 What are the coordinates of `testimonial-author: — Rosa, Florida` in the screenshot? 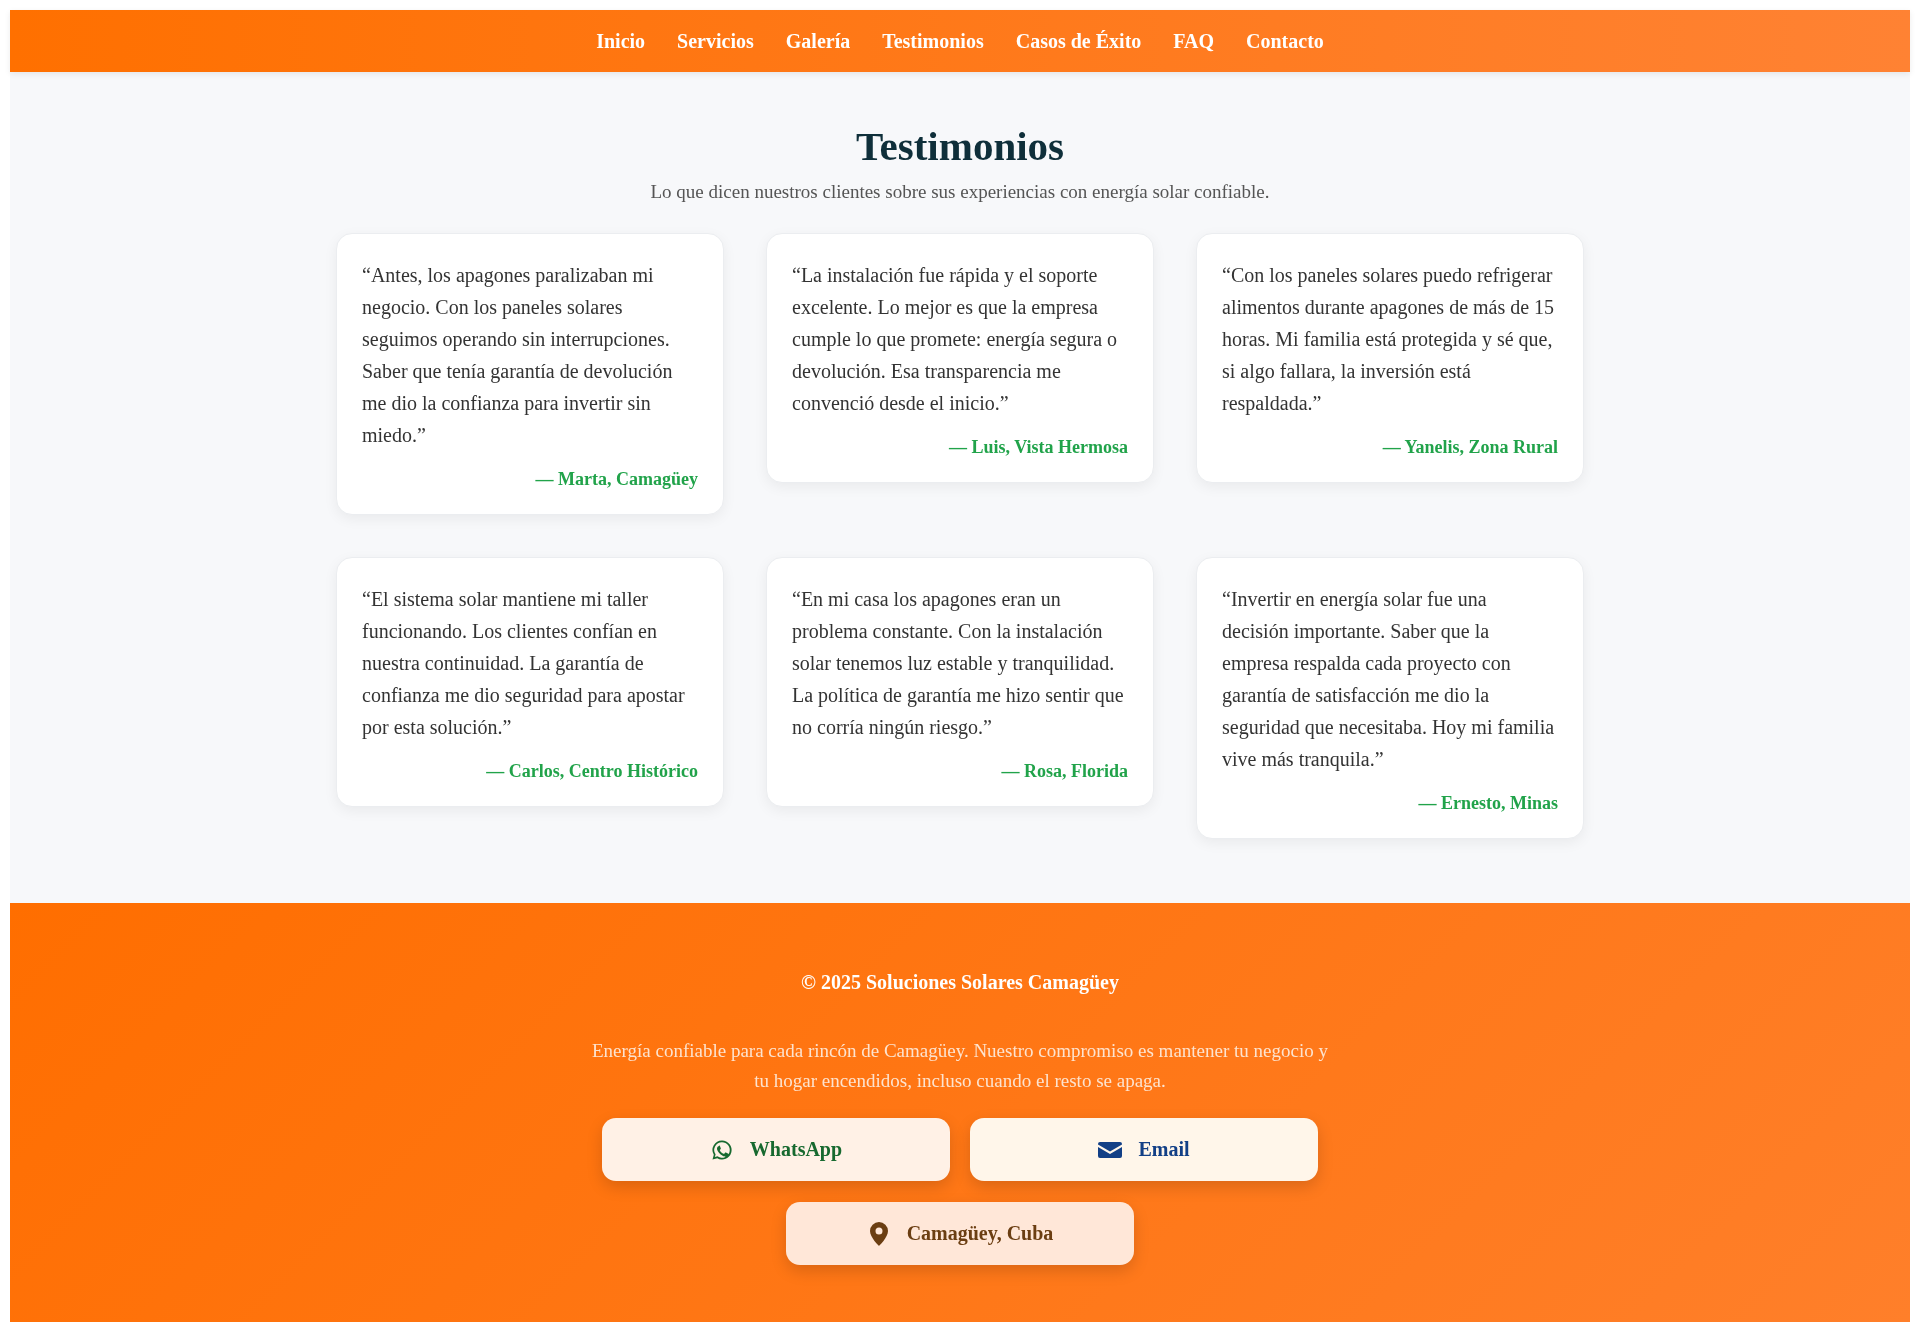 It's located at (1064, 772).